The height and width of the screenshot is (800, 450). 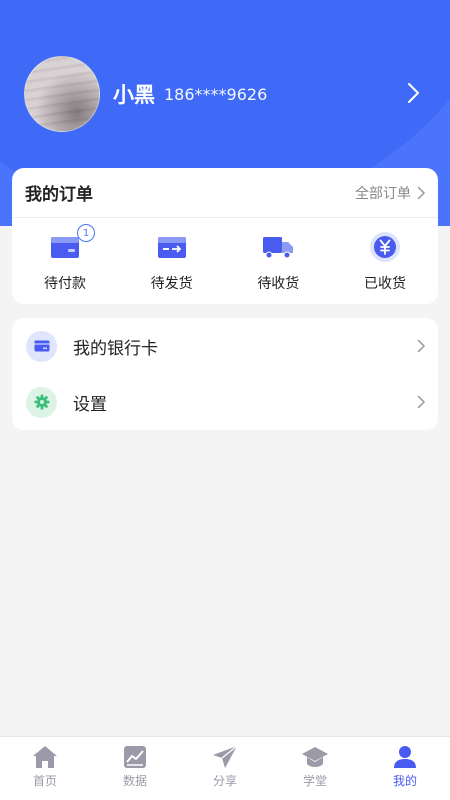 I want to click on tab-share: 分享, so click(x=225, y=768).